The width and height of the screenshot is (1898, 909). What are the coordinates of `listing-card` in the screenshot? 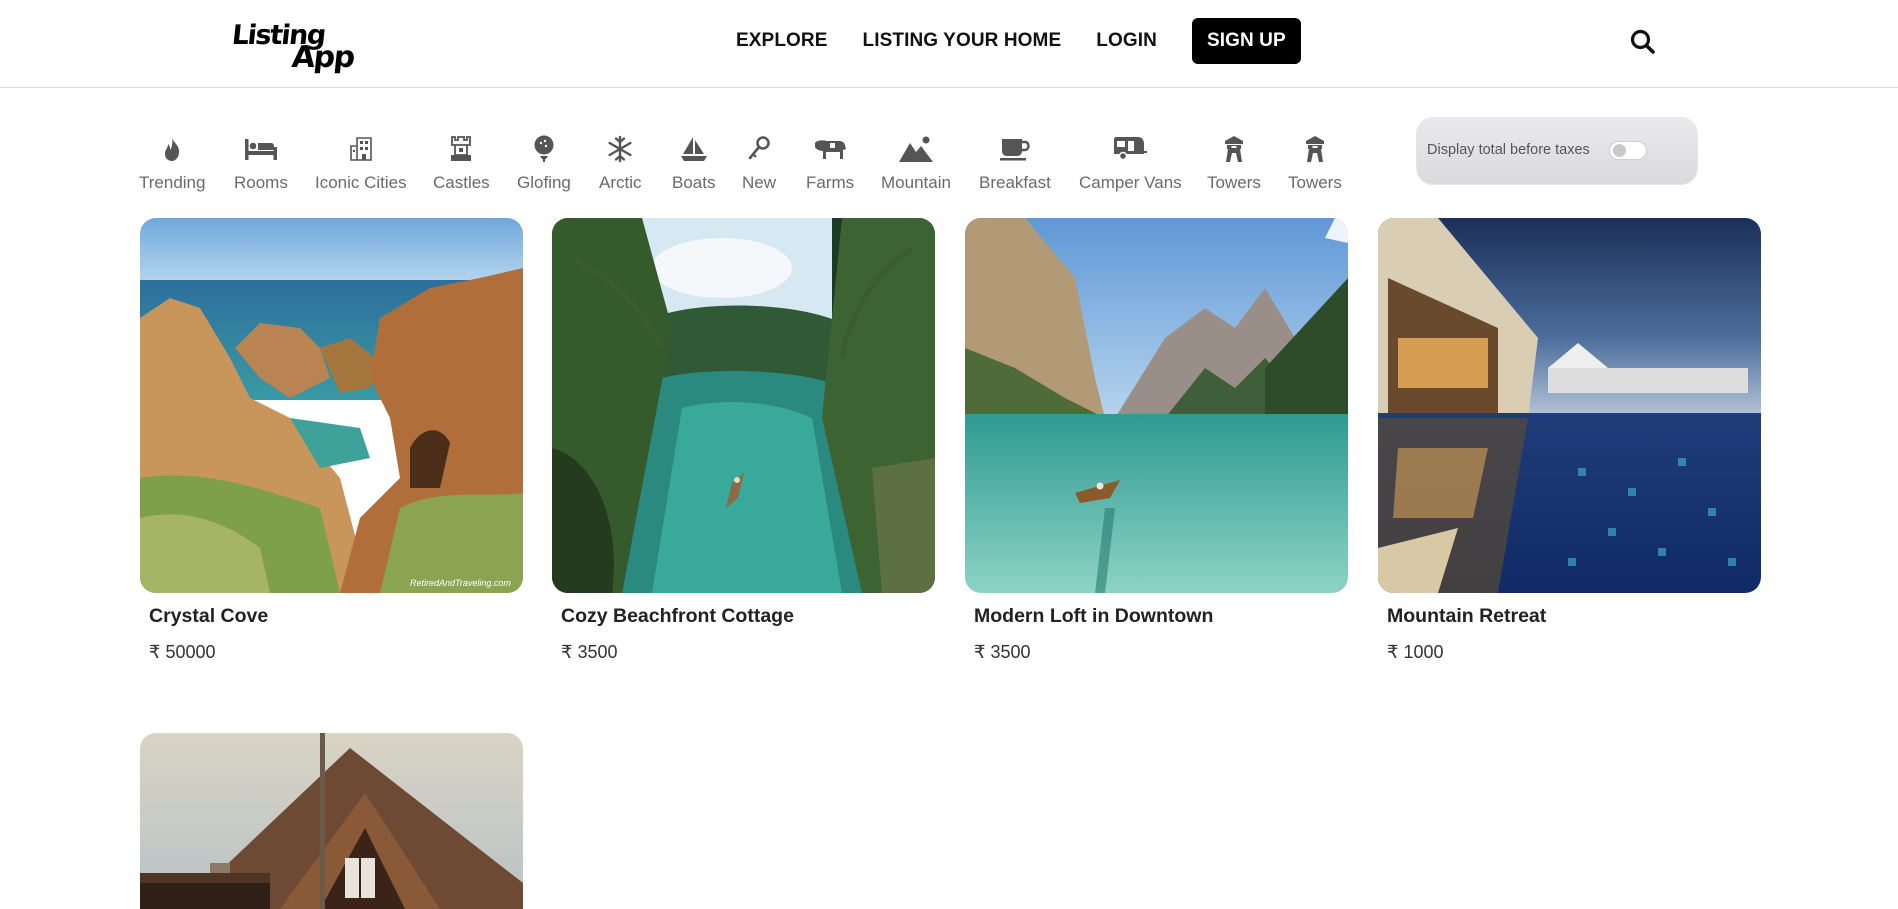 It's located at (331, 821).